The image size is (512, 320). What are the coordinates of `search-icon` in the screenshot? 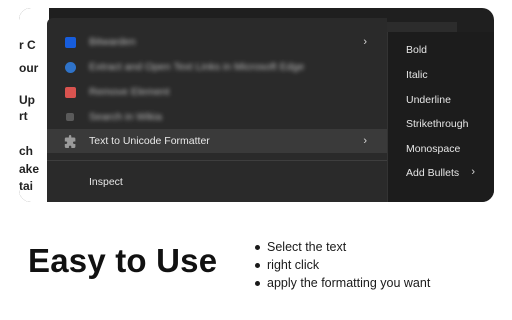 It's located at (70, 117).